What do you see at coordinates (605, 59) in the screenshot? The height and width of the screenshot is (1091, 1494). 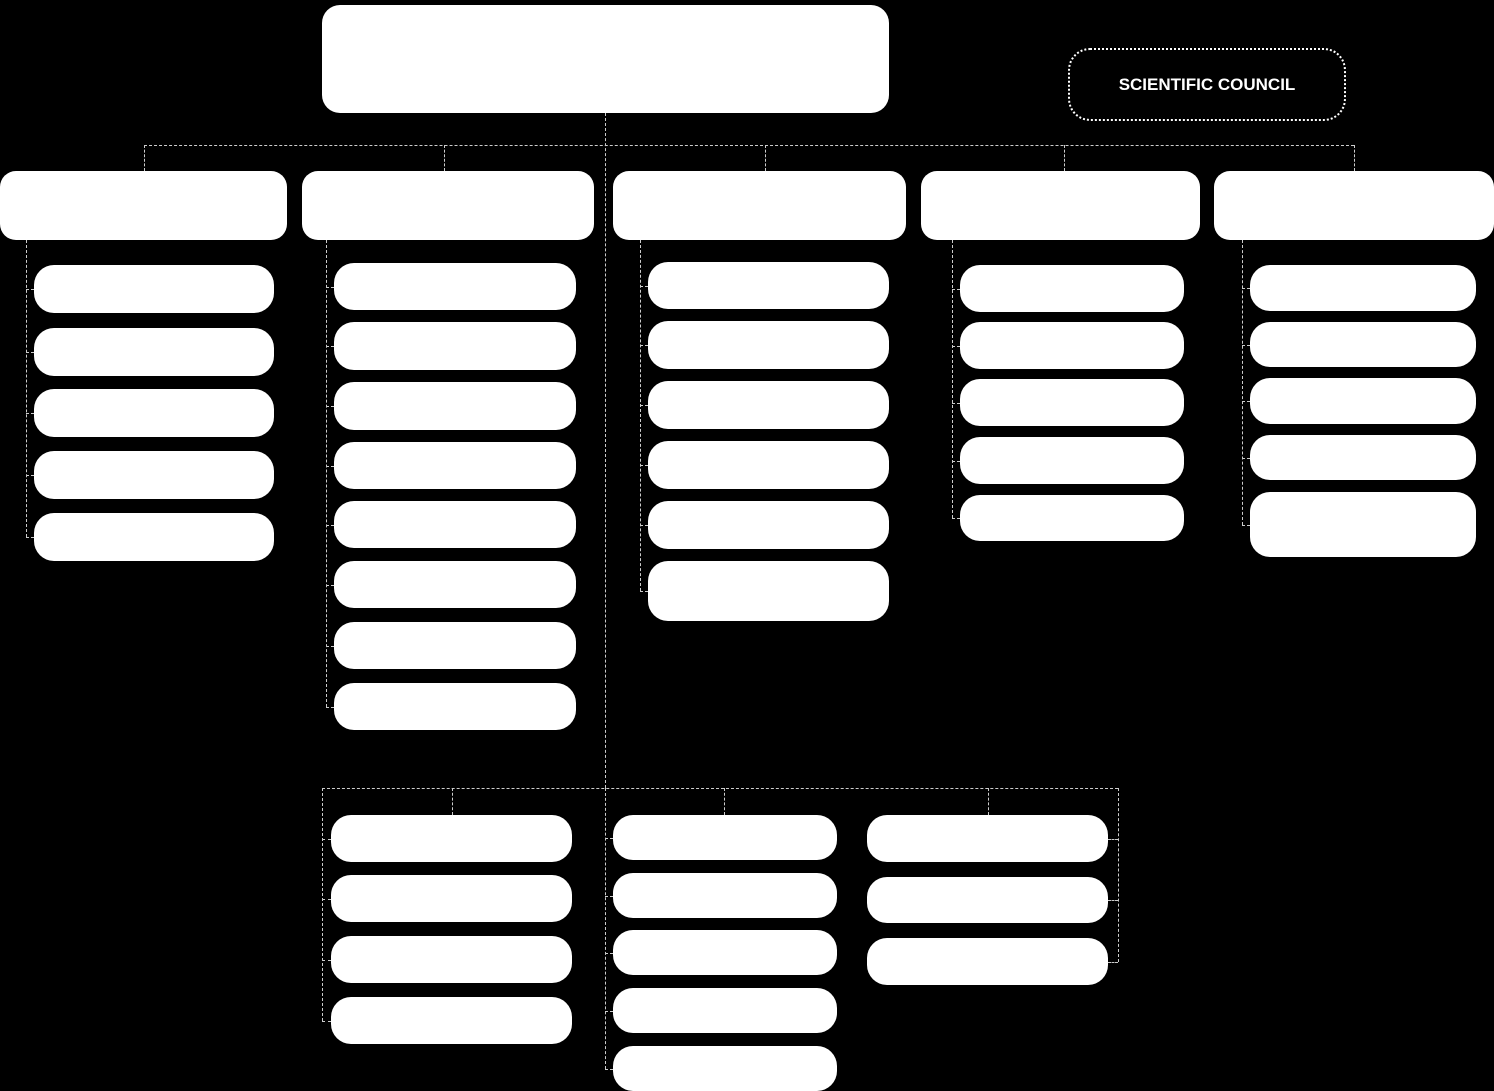 I see `root-box` at bounding box center [605, 59].